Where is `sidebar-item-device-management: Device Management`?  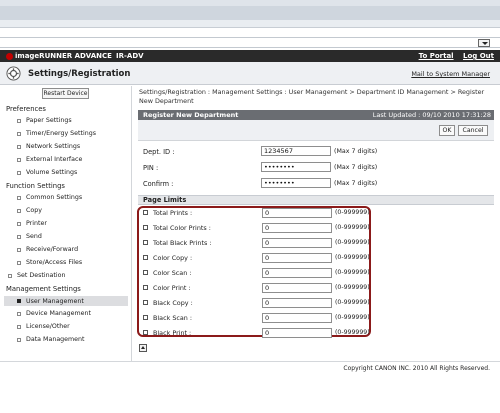 sidebar-item-device-management: Device Management is located at coordinates (54, 313).